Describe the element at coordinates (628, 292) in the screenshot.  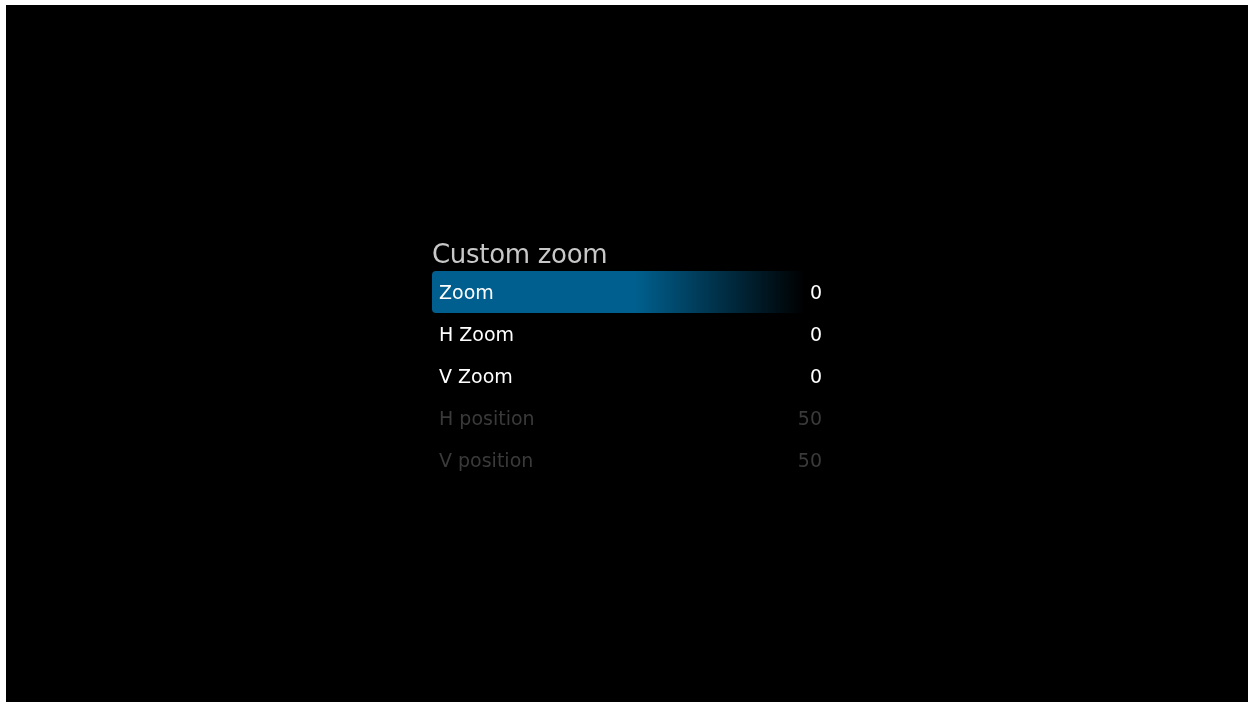
I see `menu-item: Zoom 0` at that location.